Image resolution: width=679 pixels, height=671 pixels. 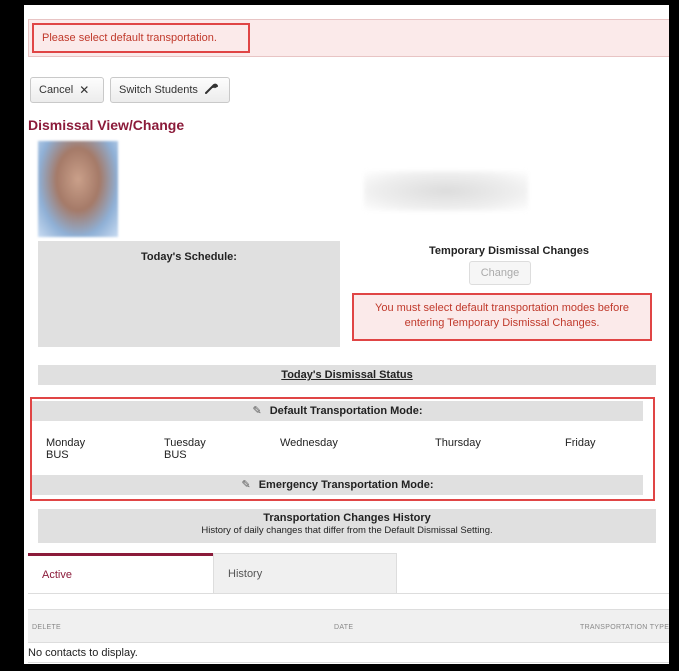 I want to click on tab-divider, so click(x=348, y=593).